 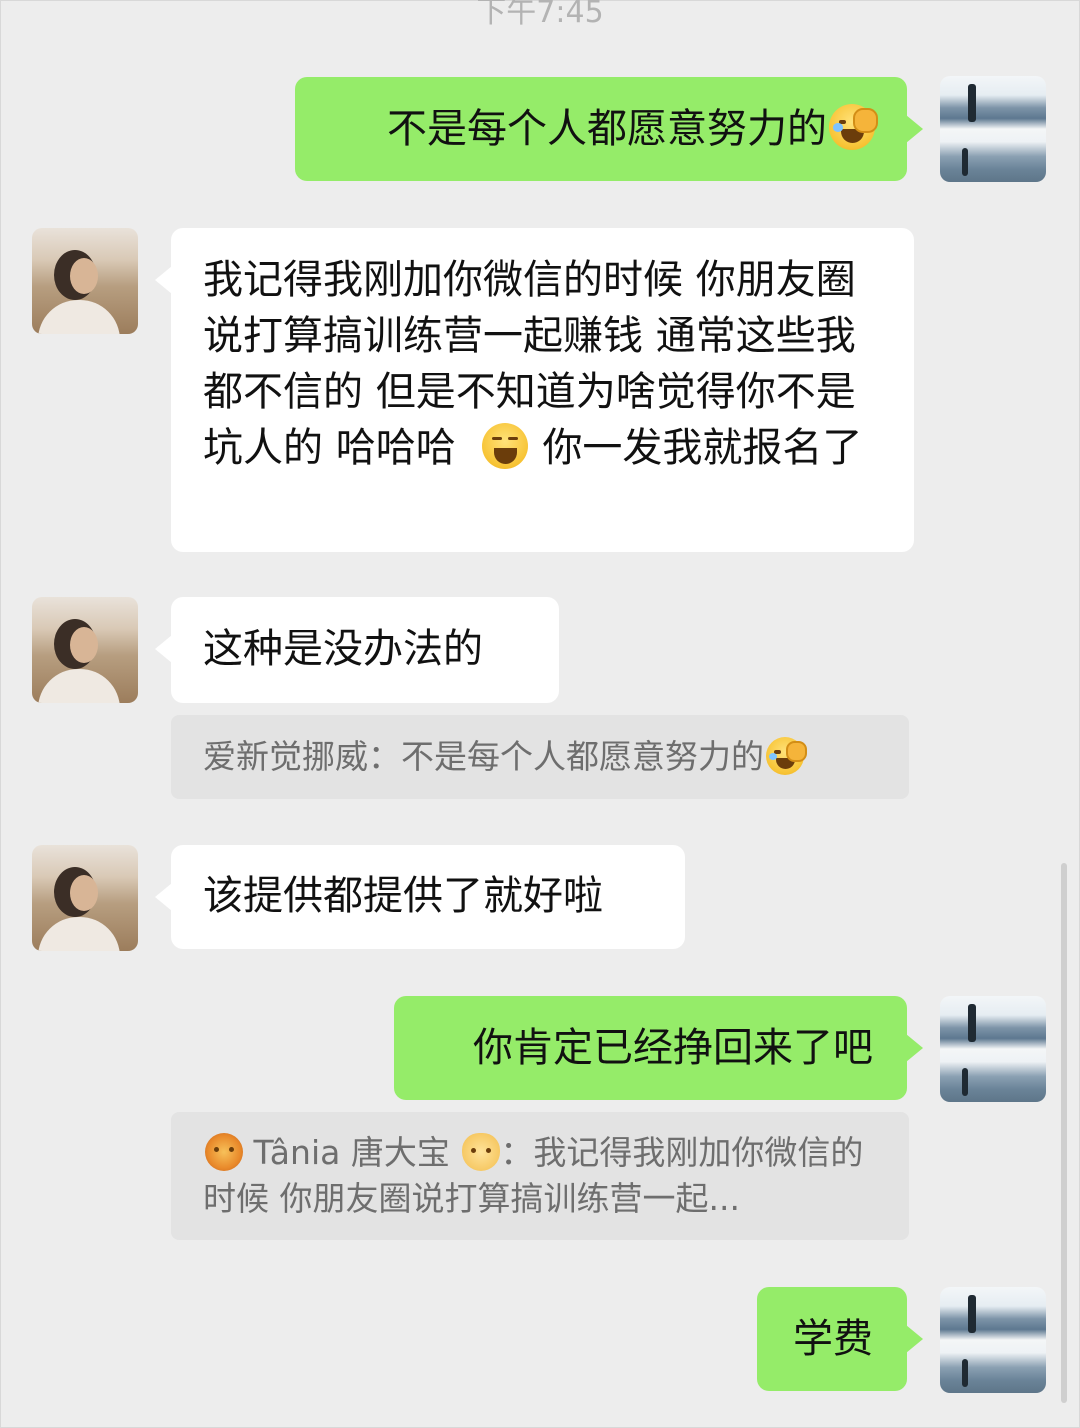 What do you see at coordinates (302, 756) in the screenshot?
I see `quote-sender: 爱新觉挪威：` at bounding box center [302, 756].